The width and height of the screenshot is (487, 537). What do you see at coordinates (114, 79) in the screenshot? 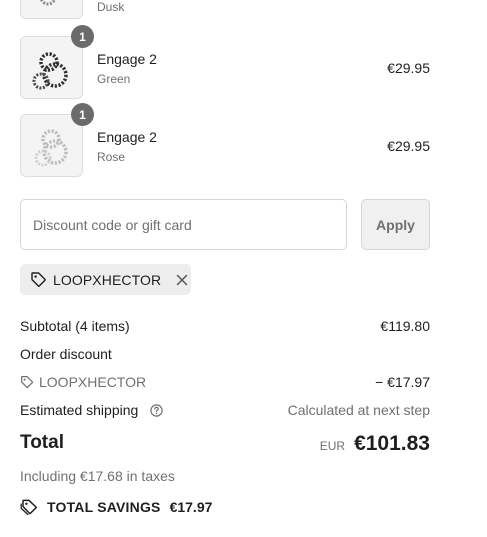
I see `item-variant: Green` at bounding box center [114, 79].